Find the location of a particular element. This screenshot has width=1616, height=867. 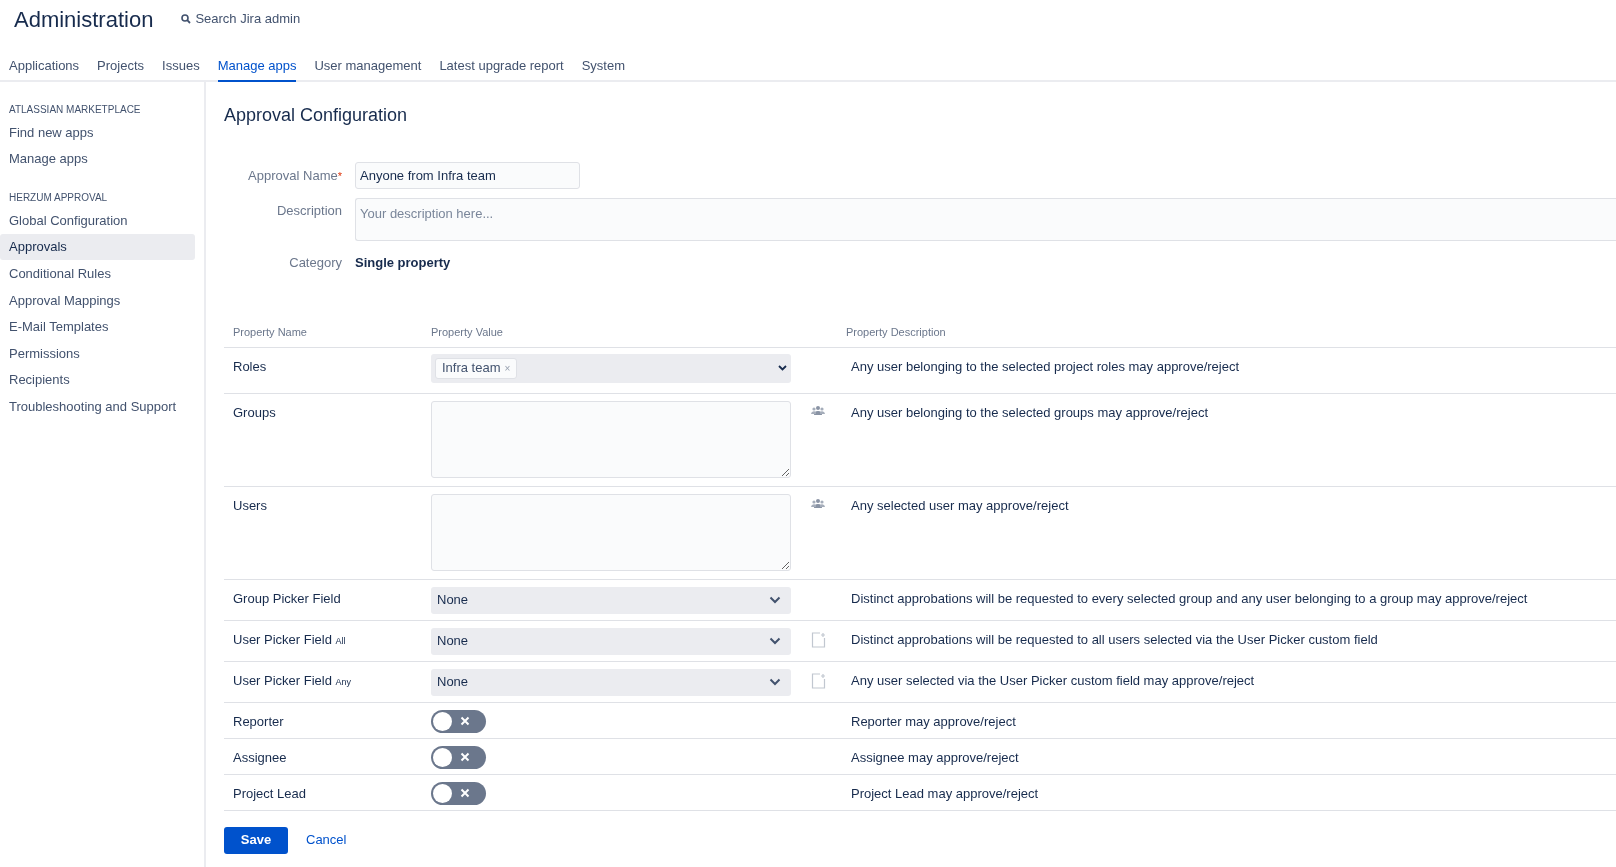

property-description: Project Lead may approve/reject is located at coordinates (945, 793).